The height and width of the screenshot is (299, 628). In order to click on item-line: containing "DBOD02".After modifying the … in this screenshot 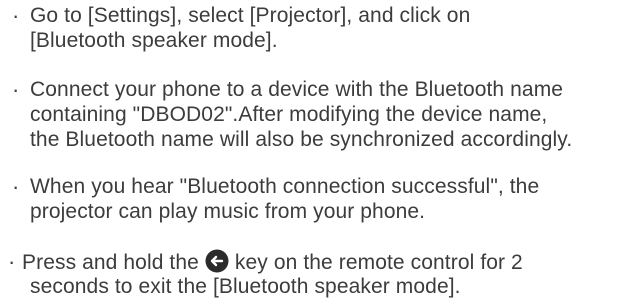, I will do `click(289, 114)`.